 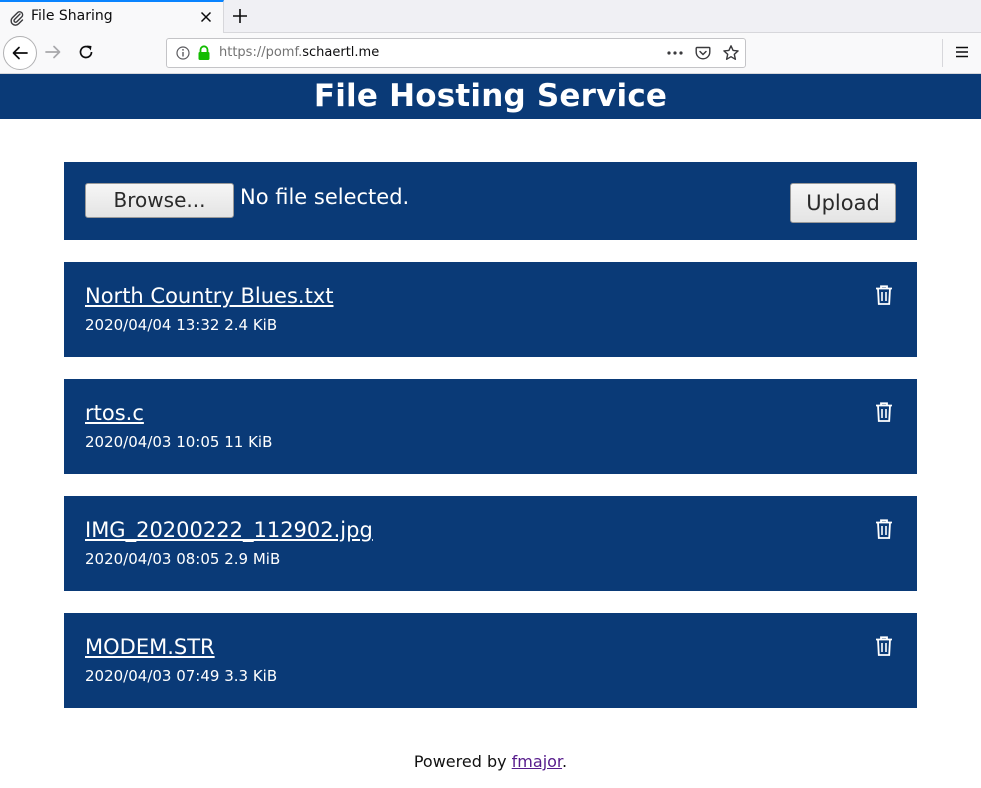 I want to click on close-tab-icon, so click(x=206, y=17).